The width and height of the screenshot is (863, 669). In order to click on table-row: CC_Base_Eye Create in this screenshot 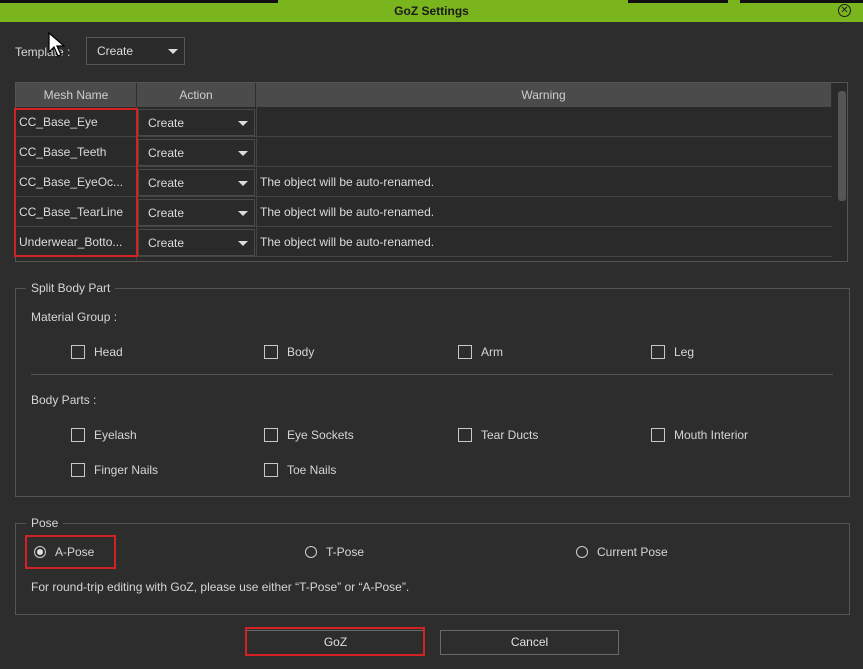, I will do `click(424, 122)`.